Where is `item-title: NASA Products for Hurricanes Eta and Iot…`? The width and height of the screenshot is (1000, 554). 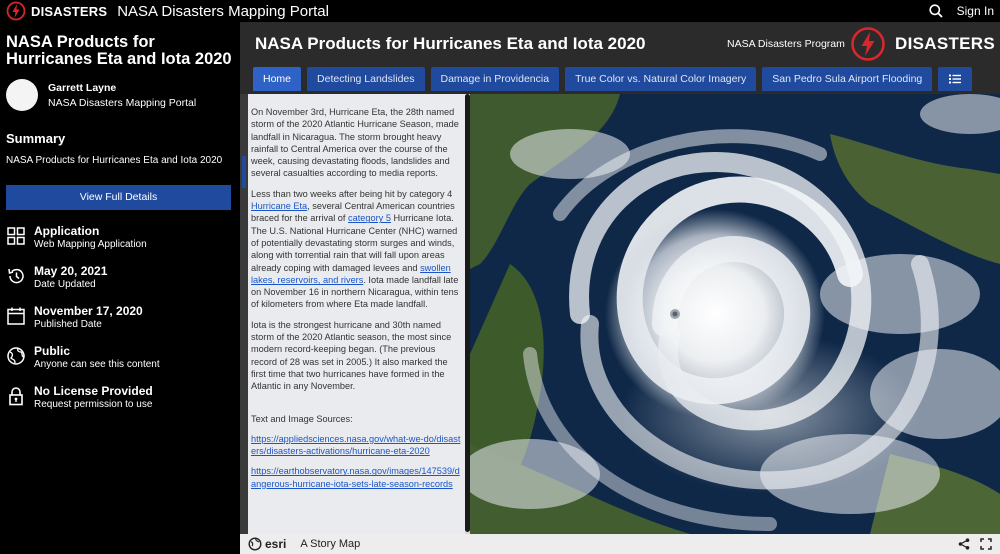
item-title: NASA Products for Hurricanes Eta and Iot… is located at coordinates (119, 50).